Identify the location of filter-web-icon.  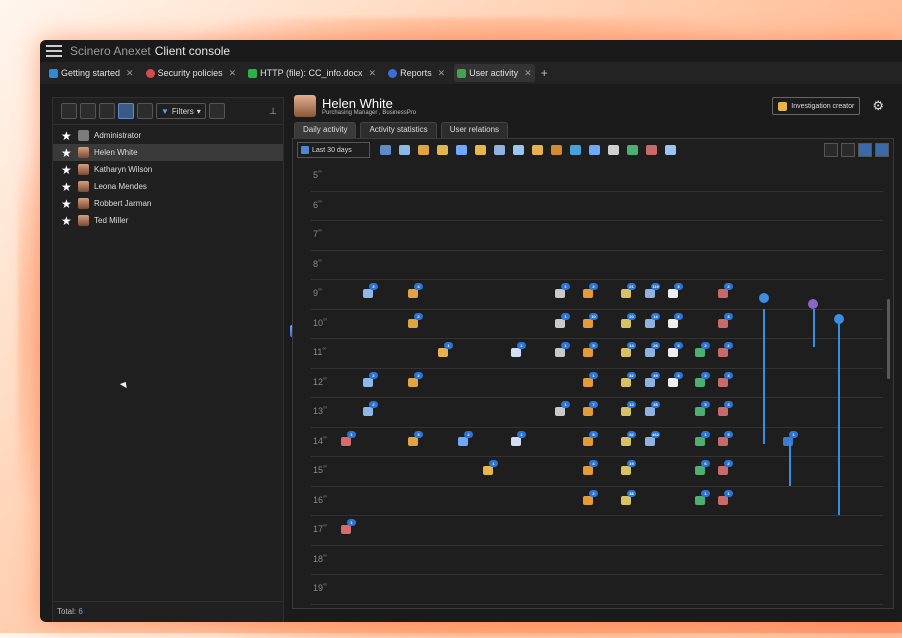
(651, 150).